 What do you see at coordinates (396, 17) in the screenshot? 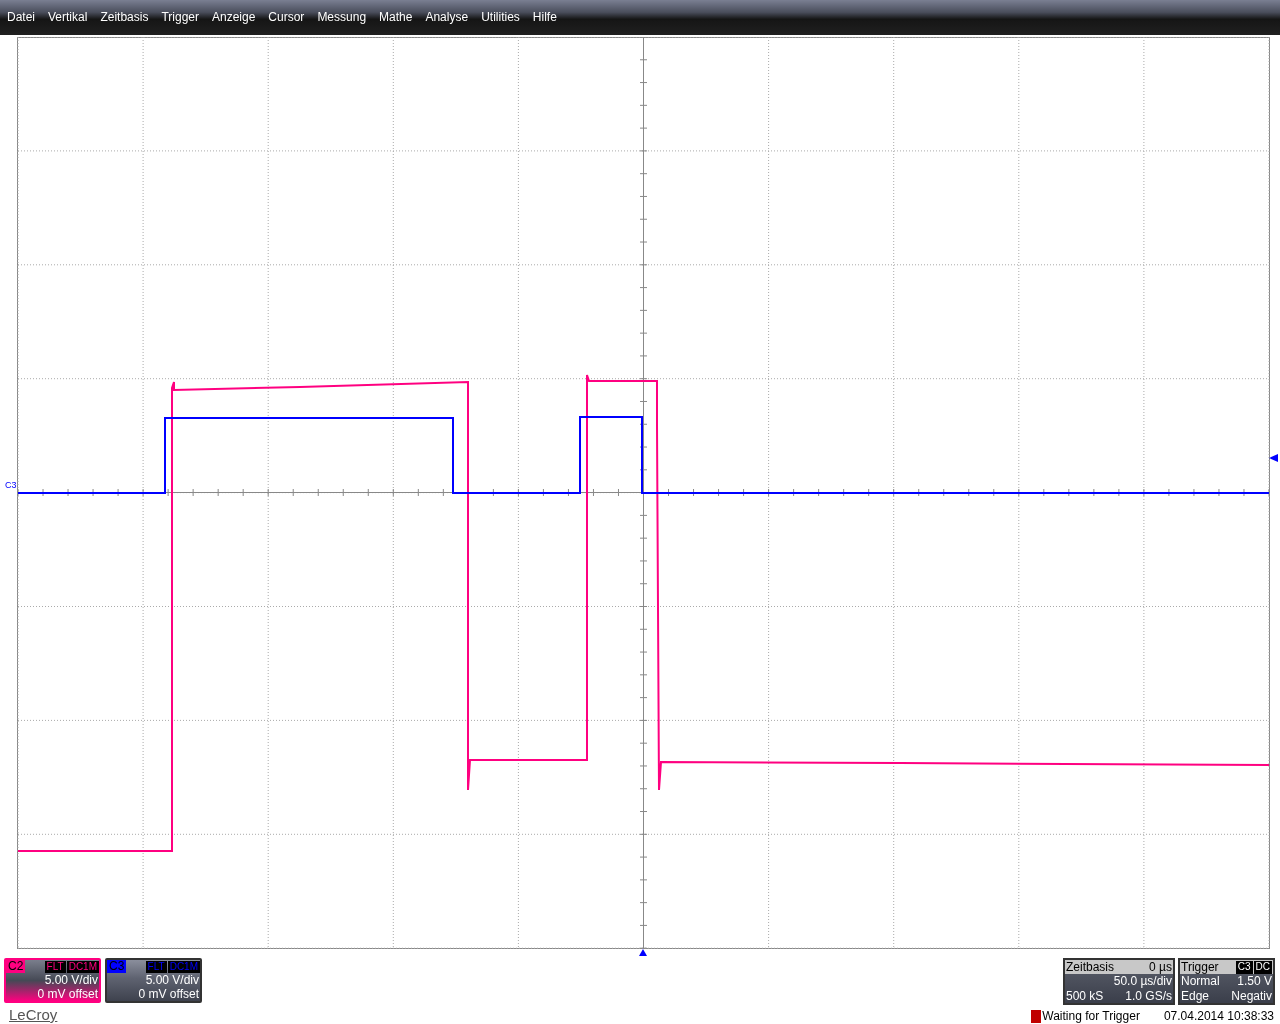
I see `menu-item: Mathe` at bounding box center [396, 17].